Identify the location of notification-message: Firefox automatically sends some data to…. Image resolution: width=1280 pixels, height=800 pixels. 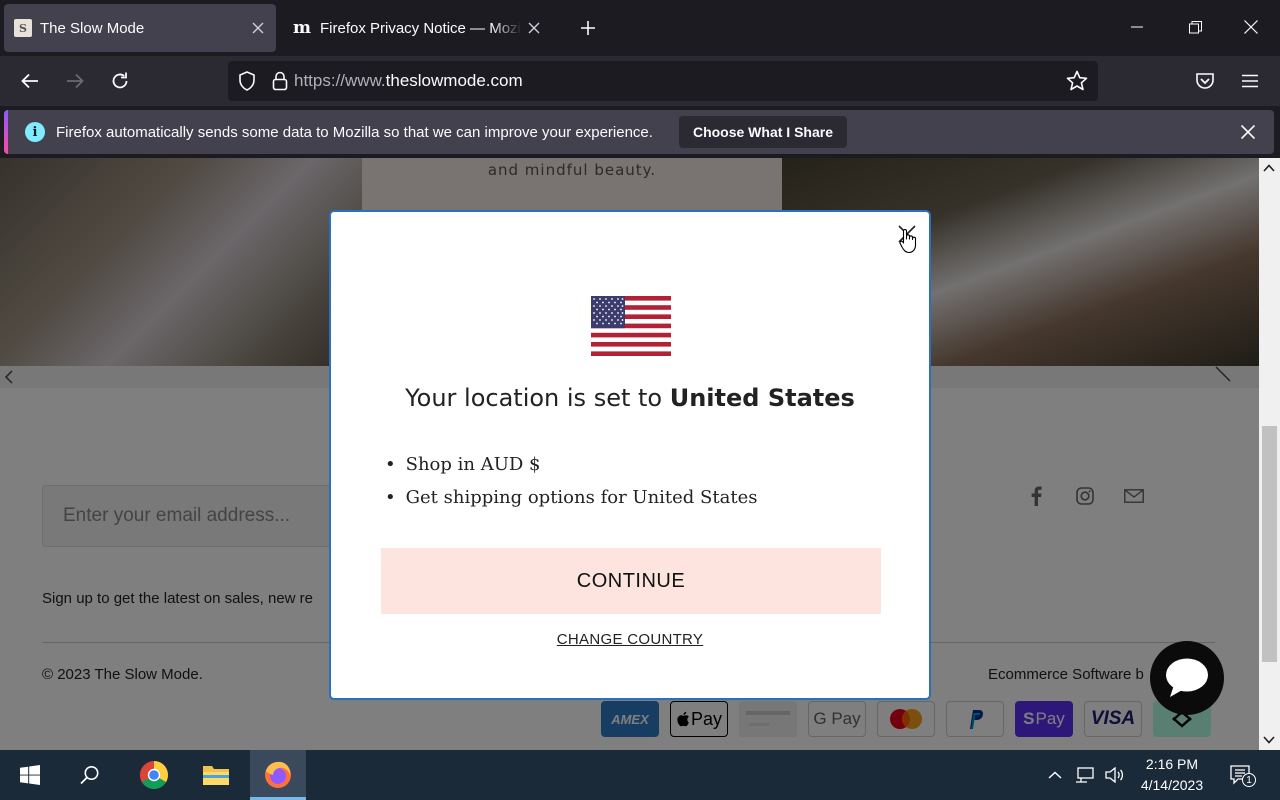
(354, 132).